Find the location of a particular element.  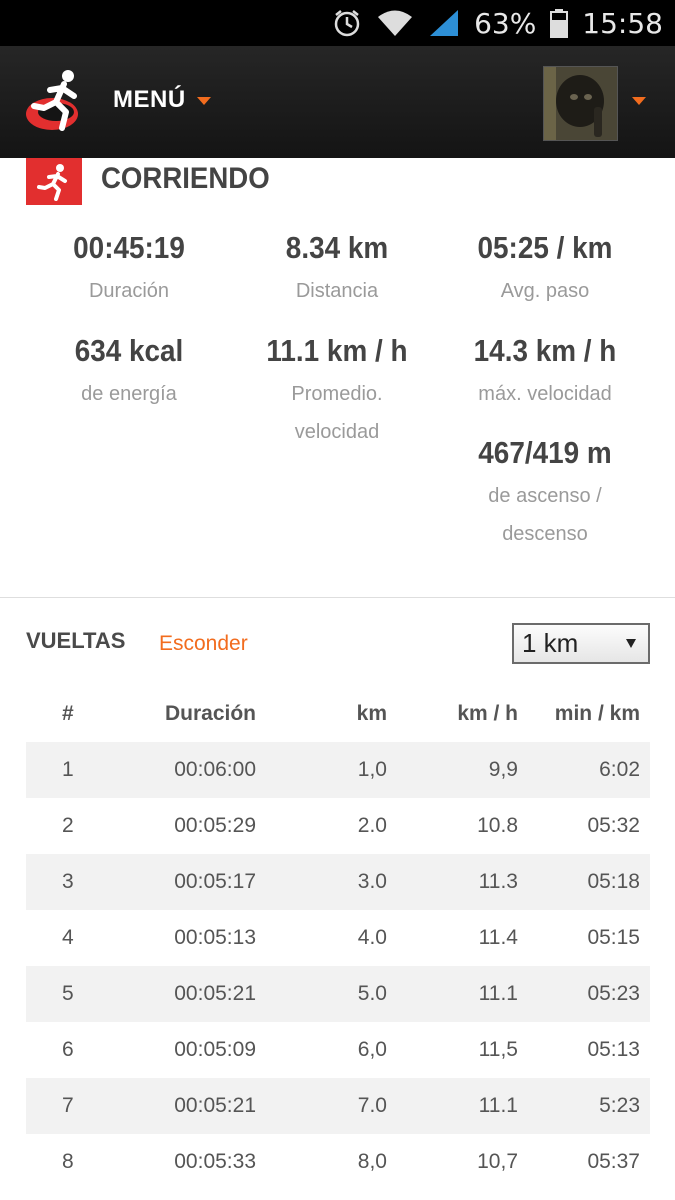

stat-label: Avg. paso is located at coordinates (545, 291).